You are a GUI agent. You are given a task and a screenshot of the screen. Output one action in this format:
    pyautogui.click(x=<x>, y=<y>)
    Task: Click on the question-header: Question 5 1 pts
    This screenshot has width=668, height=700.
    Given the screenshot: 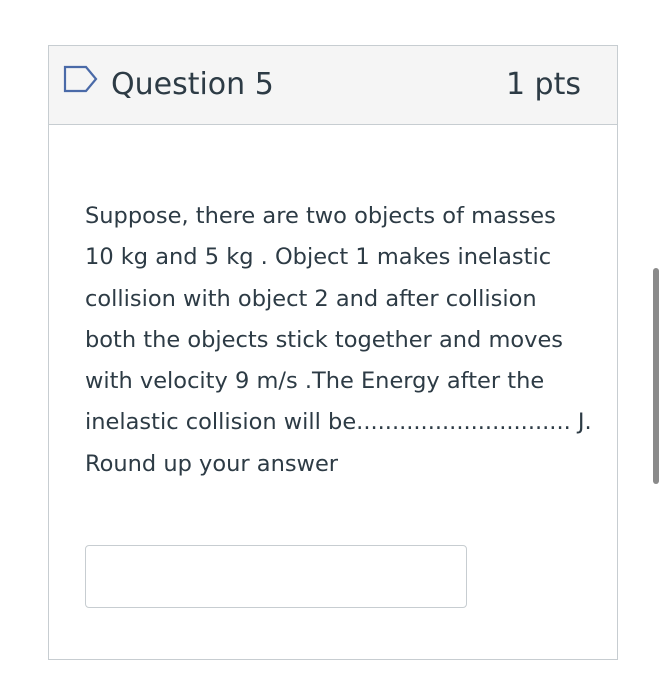 What is the action you would take?
    pyautogui.click(x=333, y=85)
    